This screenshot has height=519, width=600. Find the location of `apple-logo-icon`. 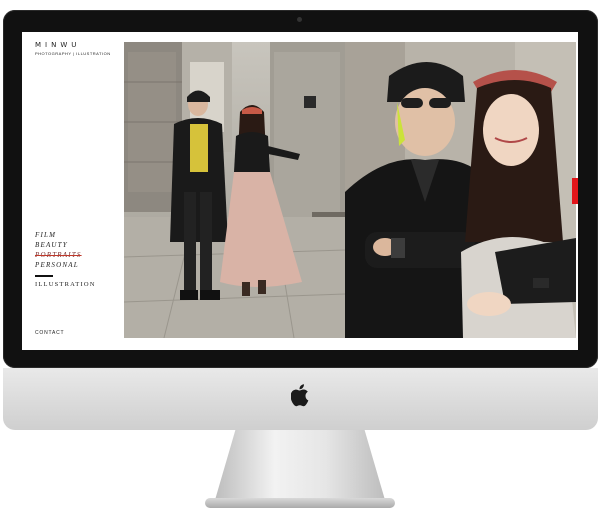

apple-logo-icon is located at coordinates (300, 395).